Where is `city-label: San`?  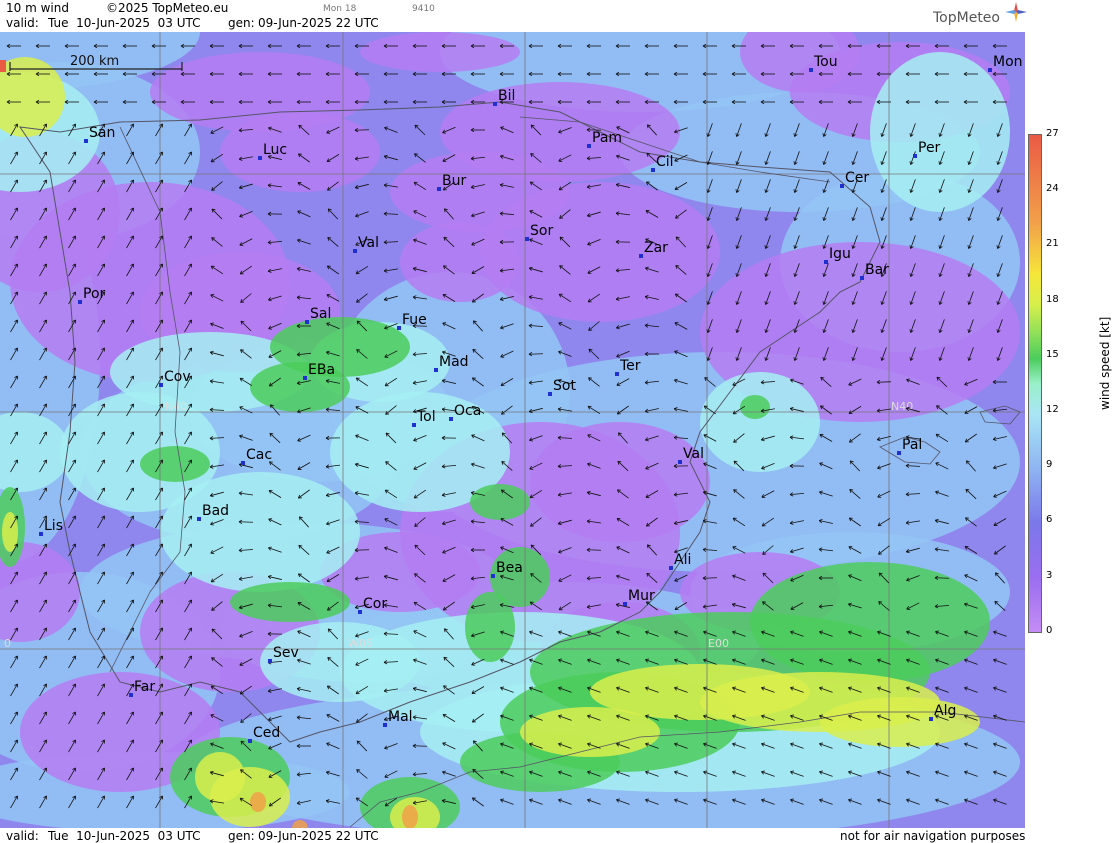
city-label: San is located at coordinates (102, 133).